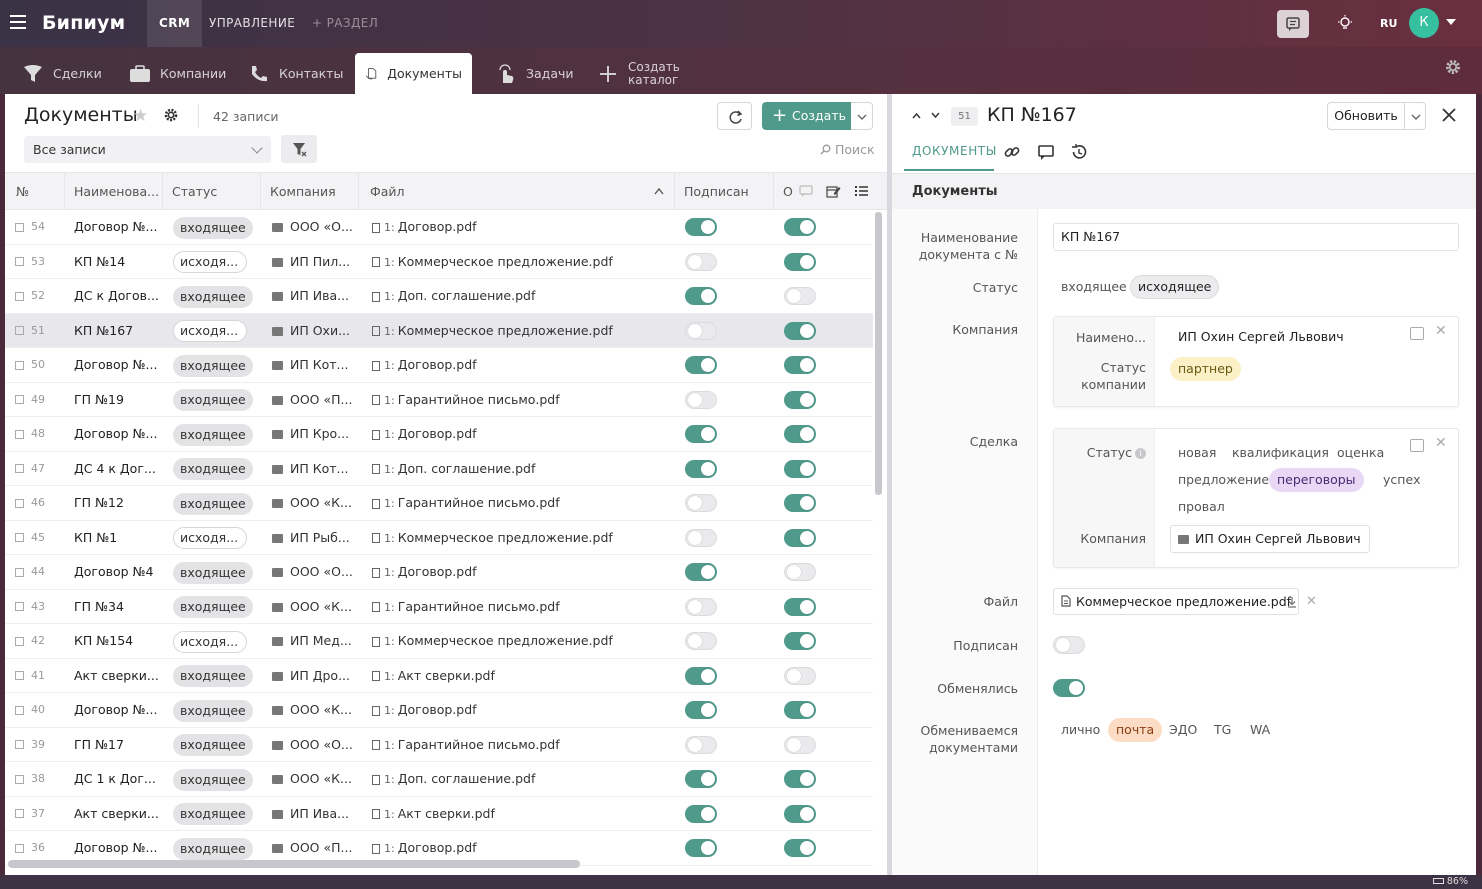 This screenshot has height=889, width=1482. Describe the element at coordinates (1311, 601) in the screenshot. I see `remove-file-icon: ✕` at that location.